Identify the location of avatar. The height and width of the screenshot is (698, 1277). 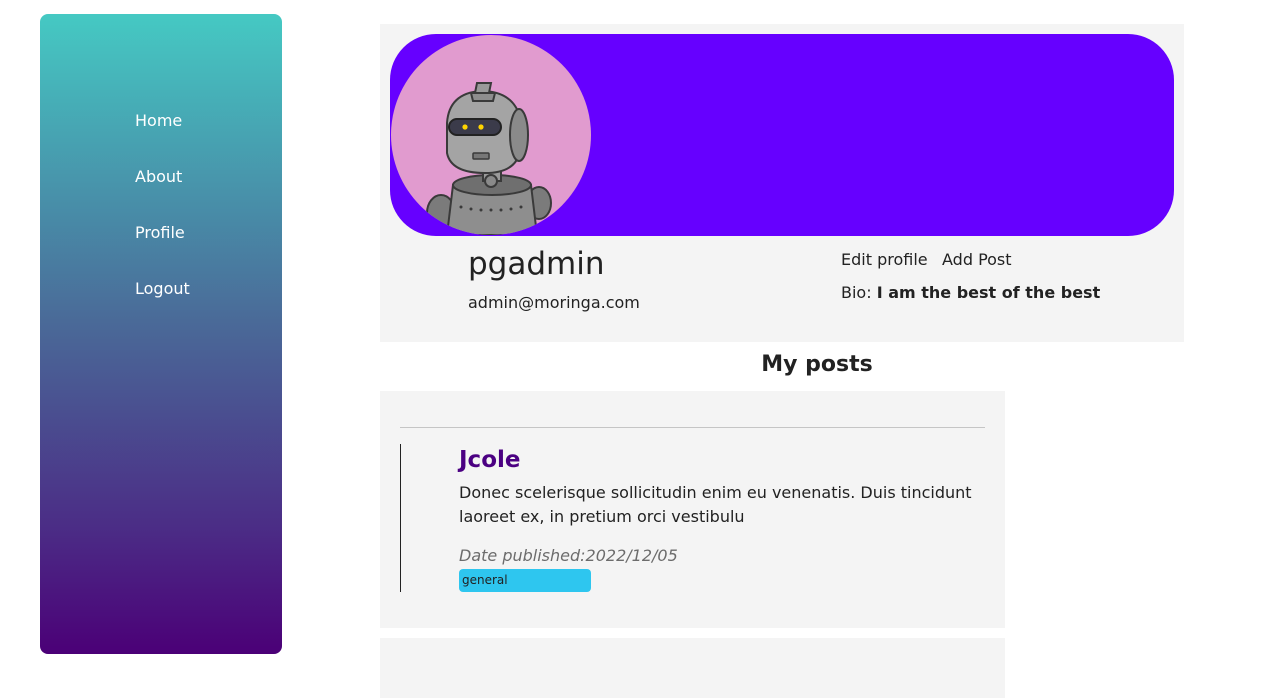
(491, 135).